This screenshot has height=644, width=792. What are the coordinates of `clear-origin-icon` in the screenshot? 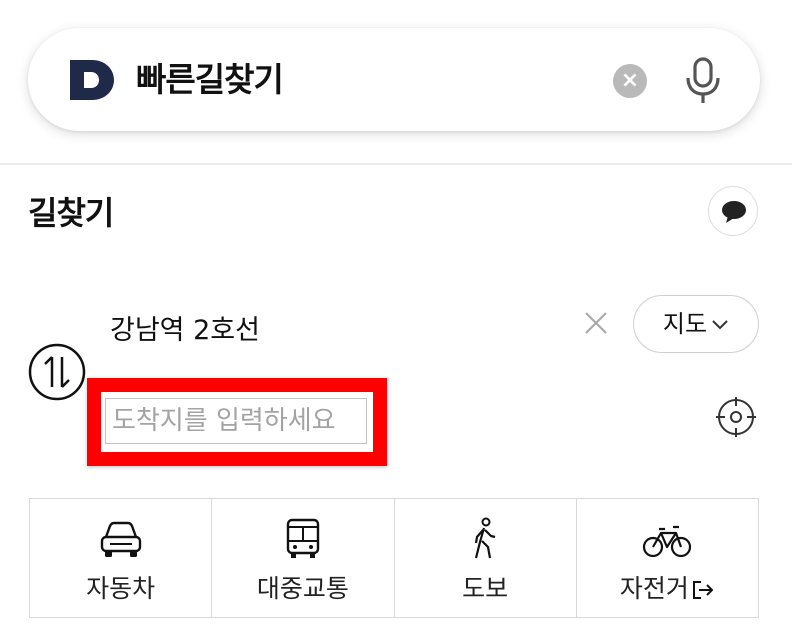 It's located at (596, 323).